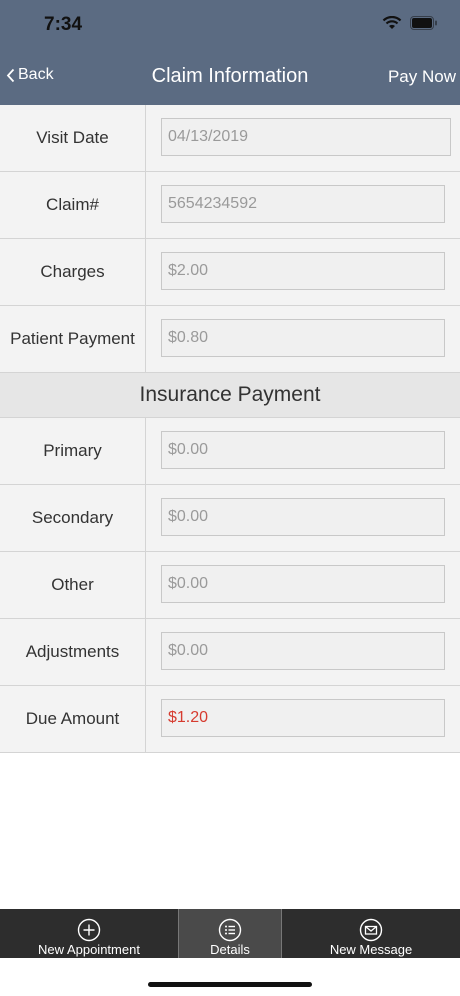  I want to click on tab-details-label: Details, so click(230, 949).